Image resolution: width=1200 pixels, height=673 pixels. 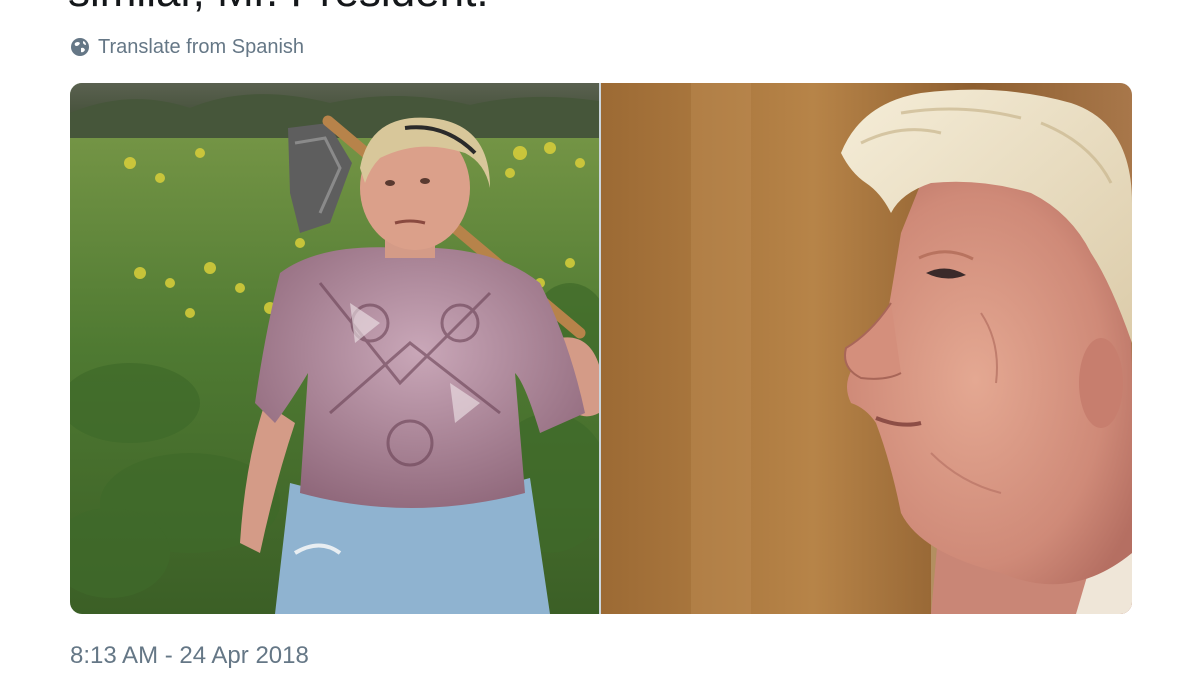 I want to click on translate-link: Translate from Spanish, so click(x=187, y=47).